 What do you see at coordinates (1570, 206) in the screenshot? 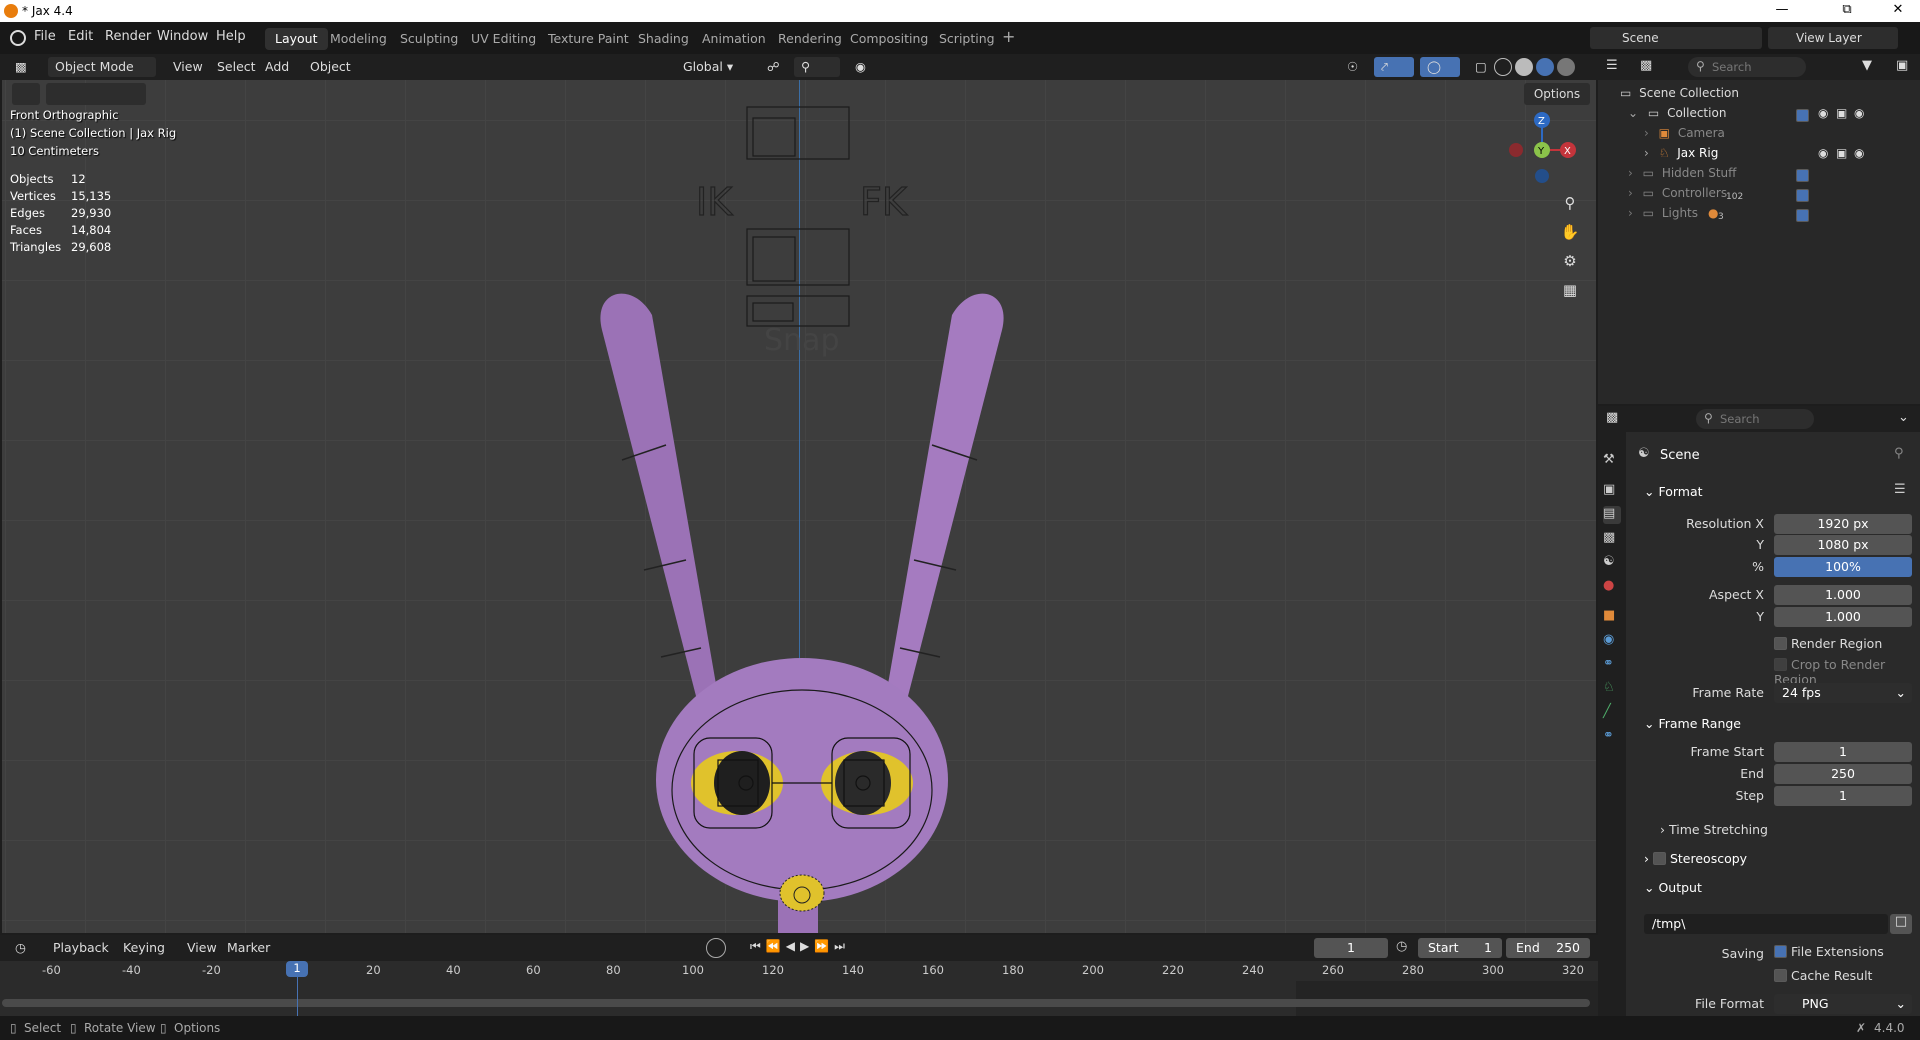
I see `zoom-icon: ⚲` at bounding box center [1570, 206].